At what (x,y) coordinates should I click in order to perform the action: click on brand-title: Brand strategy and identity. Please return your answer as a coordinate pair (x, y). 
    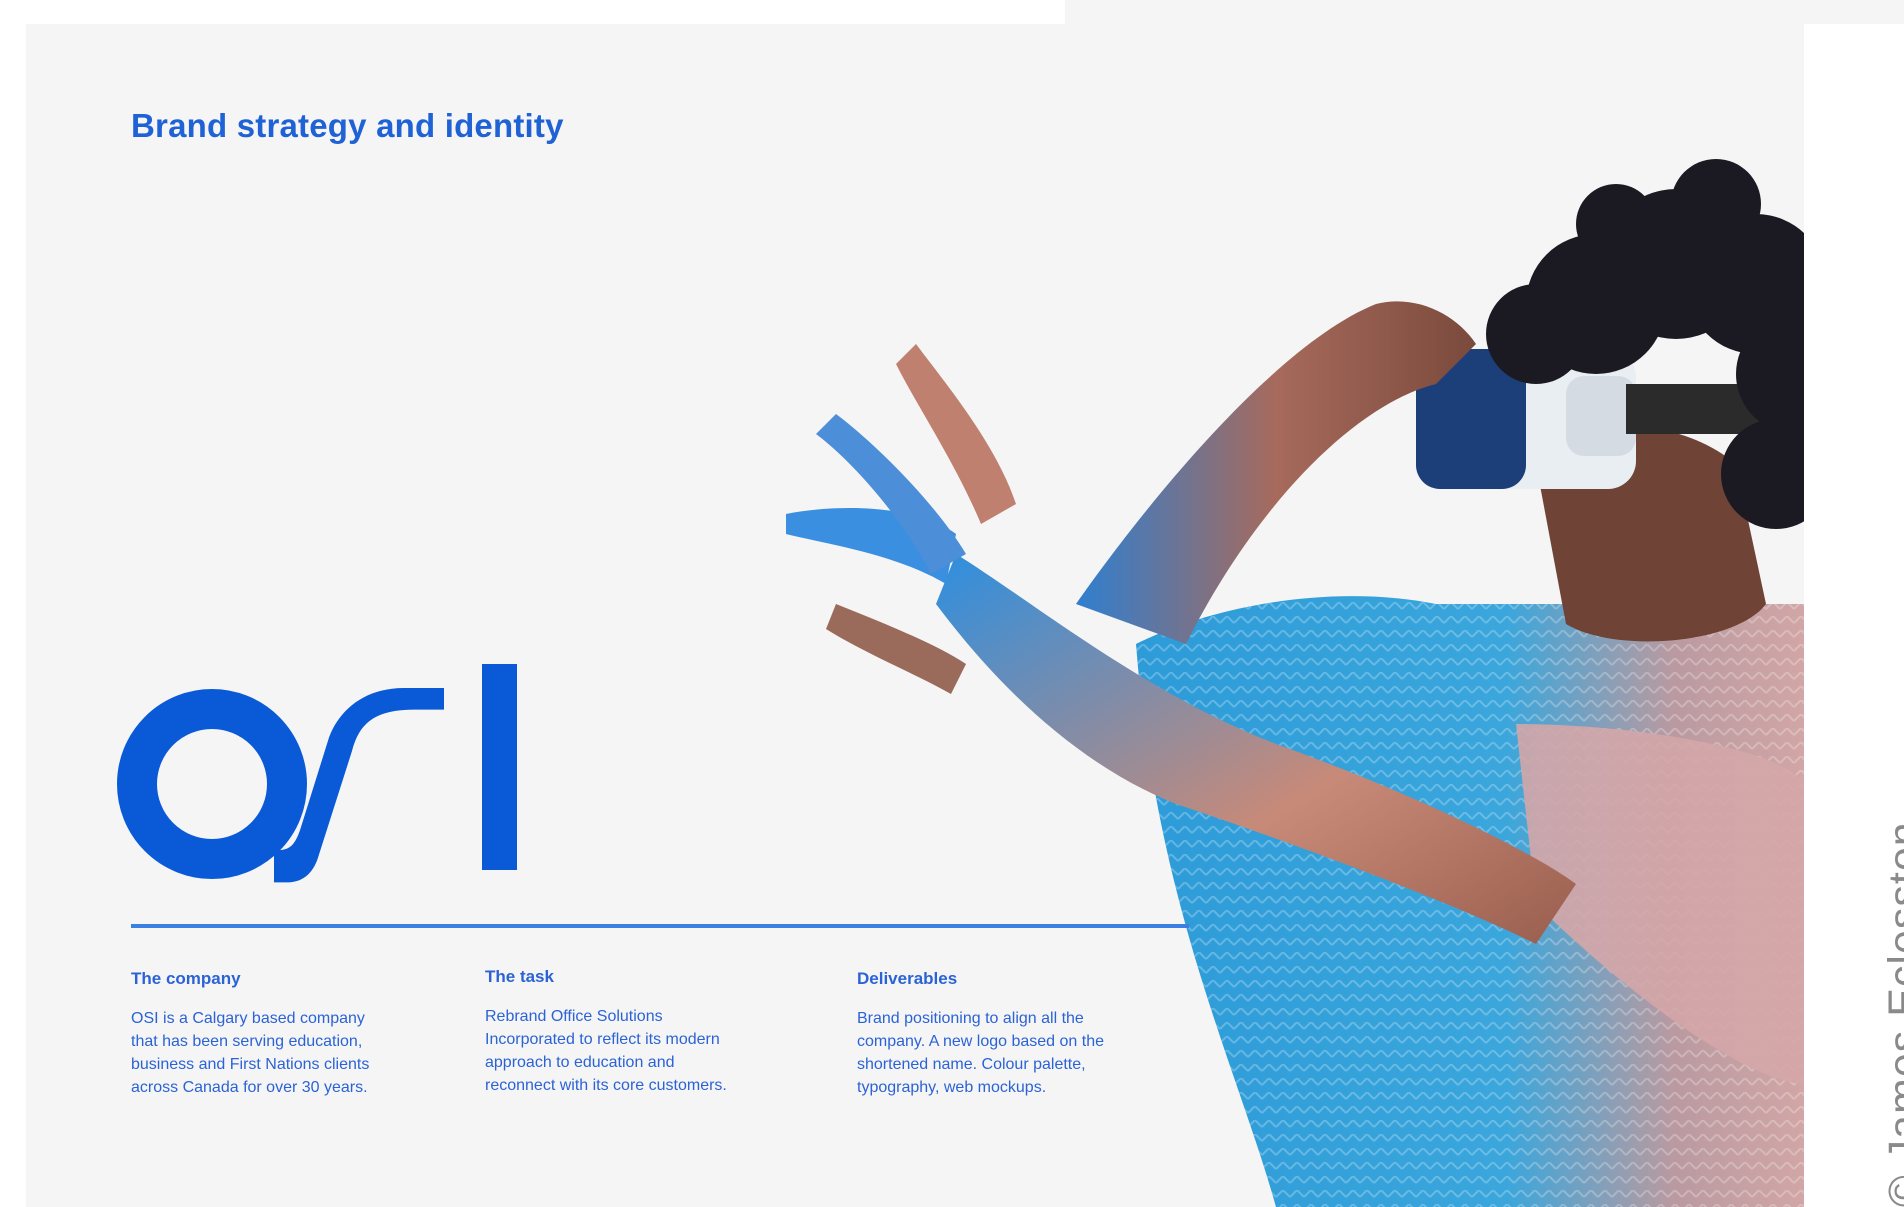
    Looking at the image, I should click on (347, 125).